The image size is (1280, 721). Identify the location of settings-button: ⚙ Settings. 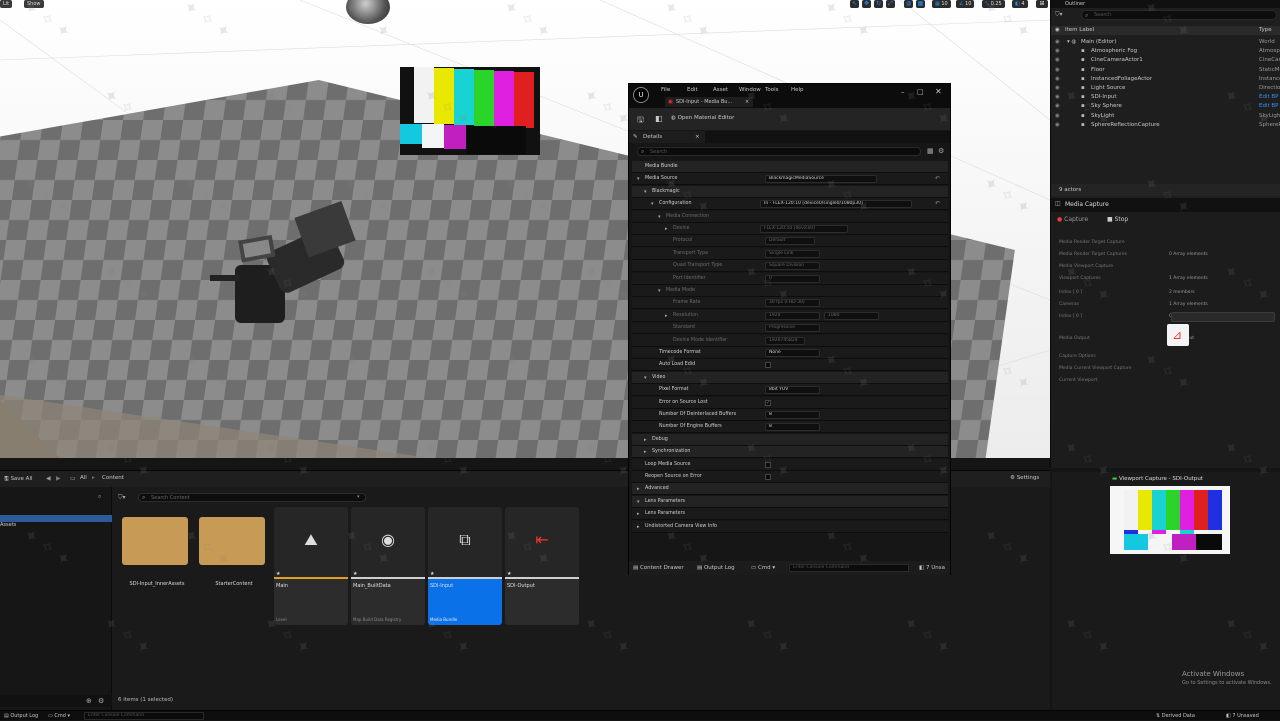
(1024, 478).